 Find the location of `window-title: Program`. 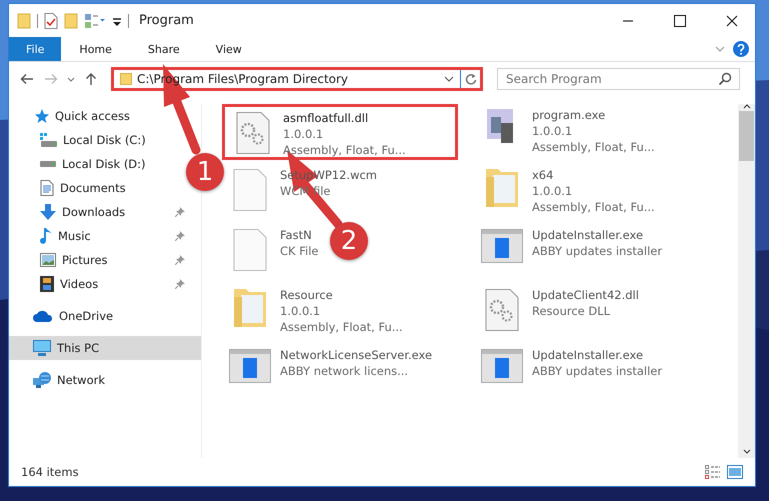

window-title: Program is located at coordinates (166, 20).